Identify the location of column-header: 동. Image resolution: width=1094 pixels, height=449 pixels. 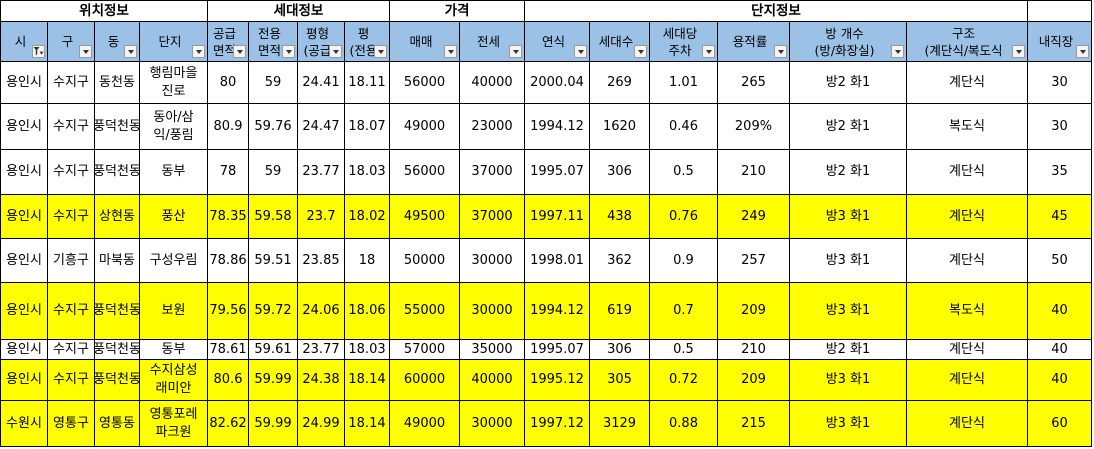
(117, 42).